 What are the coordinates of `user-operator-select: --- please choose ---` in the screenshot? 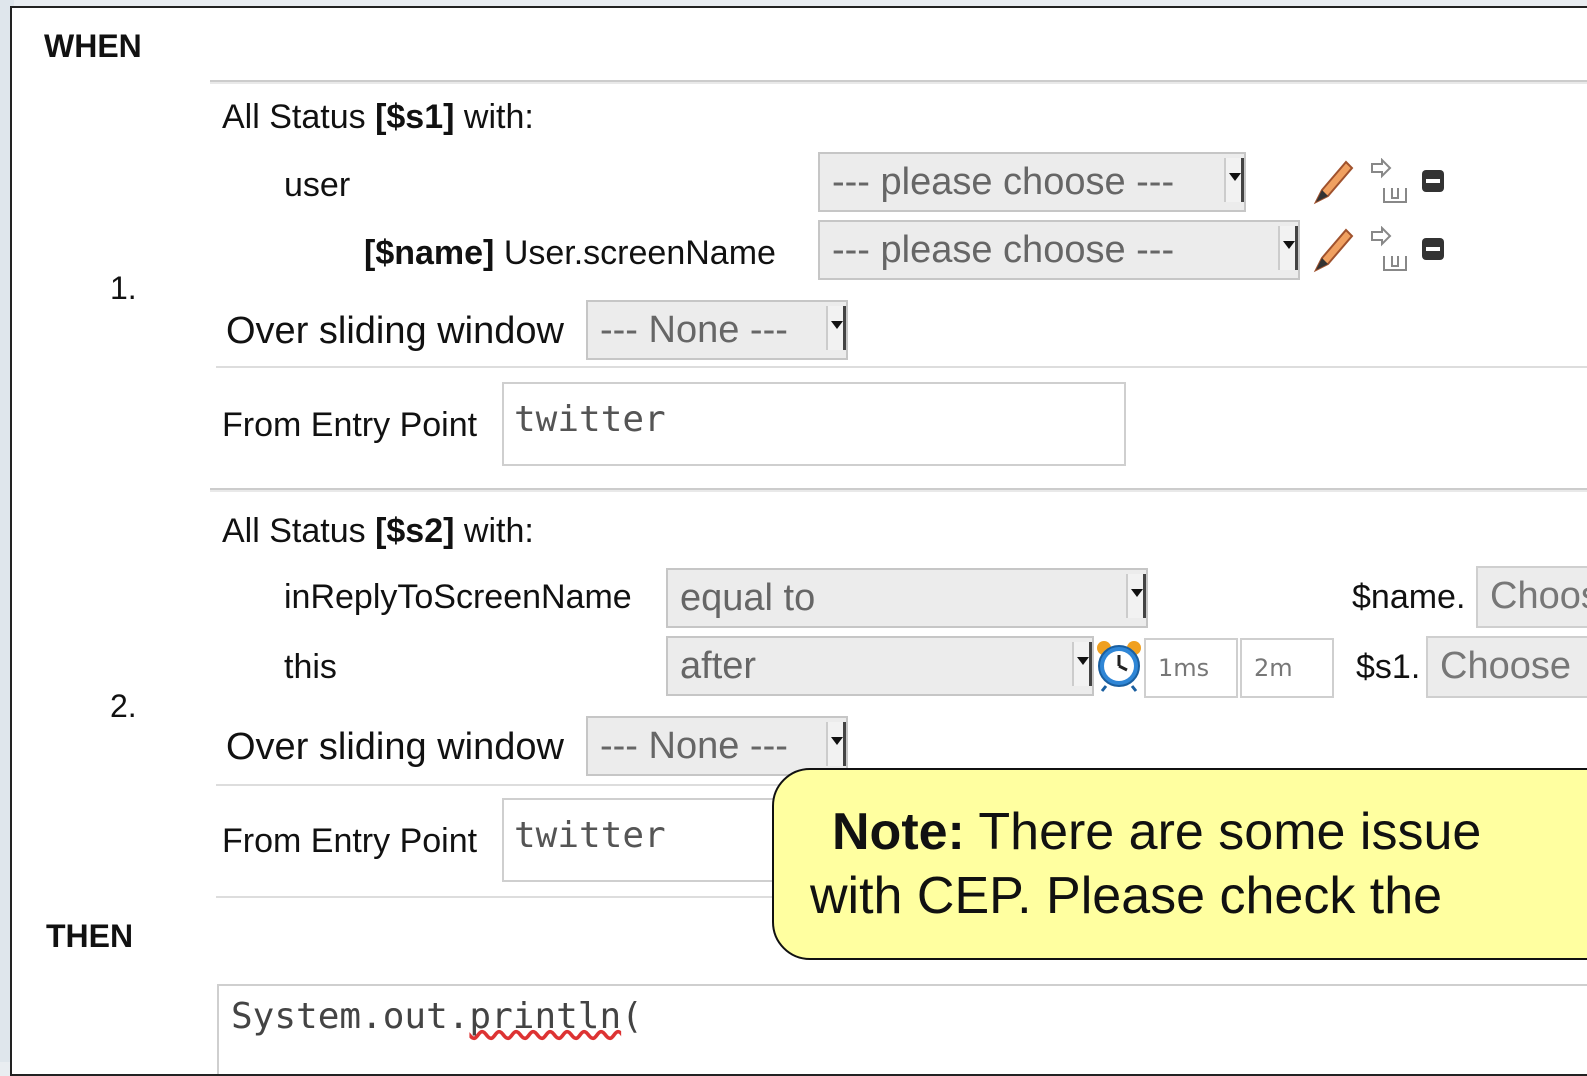 It's located at (1032, 182).